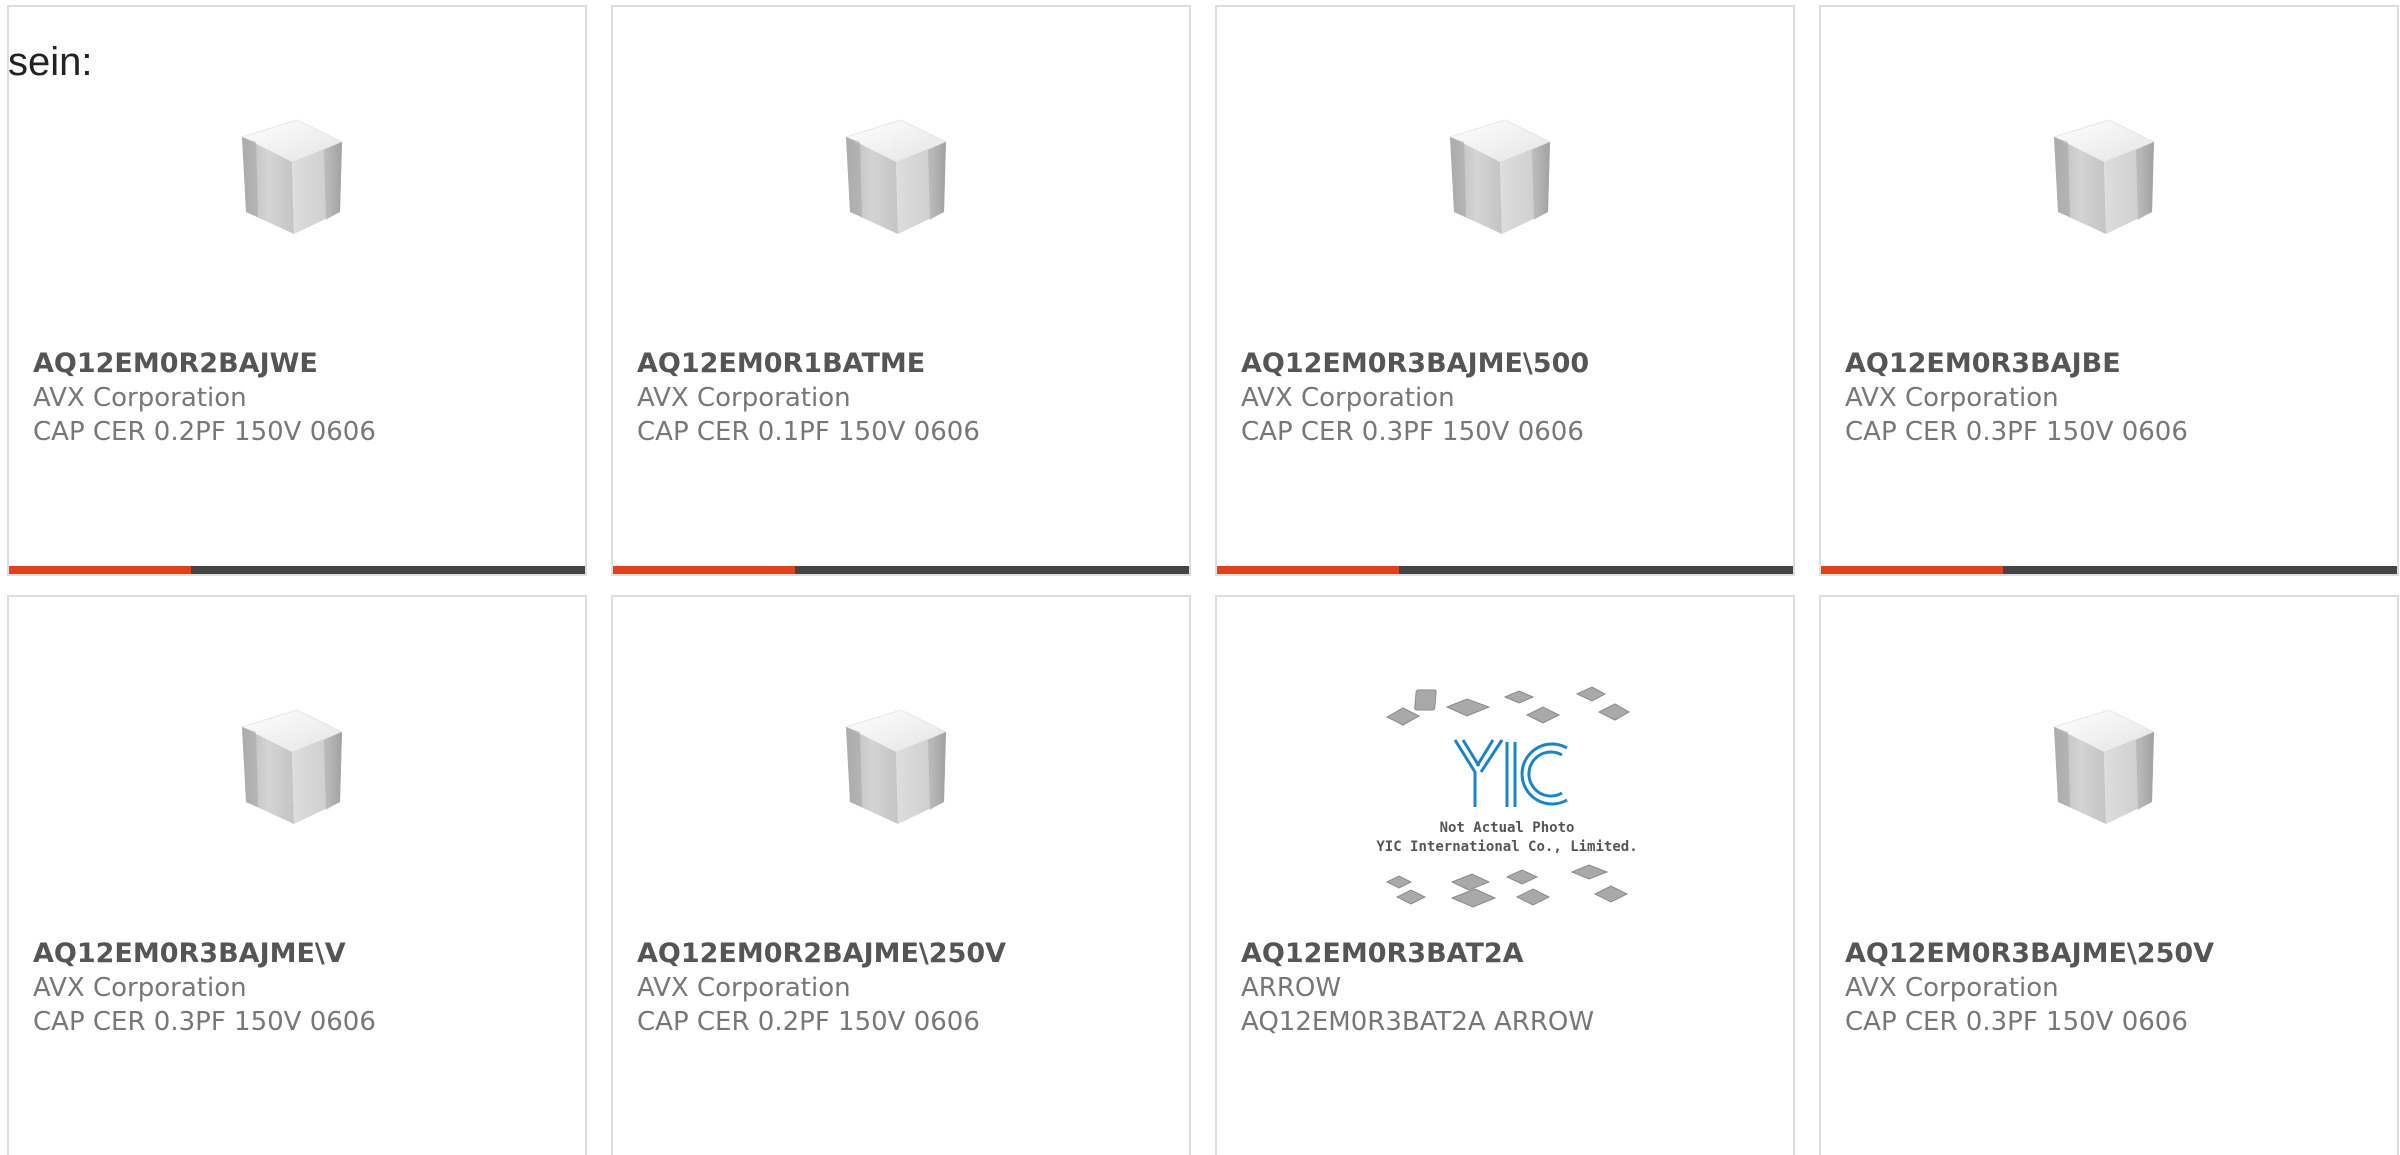  I want to click on part-number-link: AQ12EM0R3BAJME\500, so click(1512, 364).